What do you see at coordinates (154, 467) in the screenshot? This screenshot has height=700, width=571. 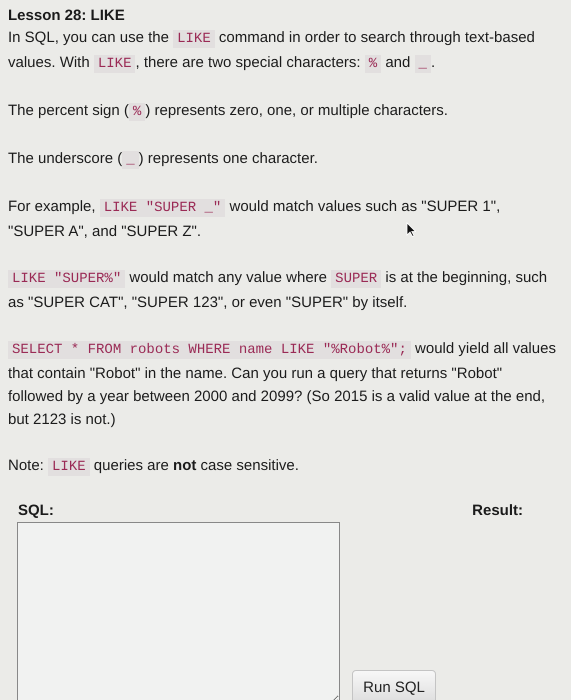 I see `lesson-paragraph: Note: LIKE queries are not case sensitive.` at bounding box center [154, 467].